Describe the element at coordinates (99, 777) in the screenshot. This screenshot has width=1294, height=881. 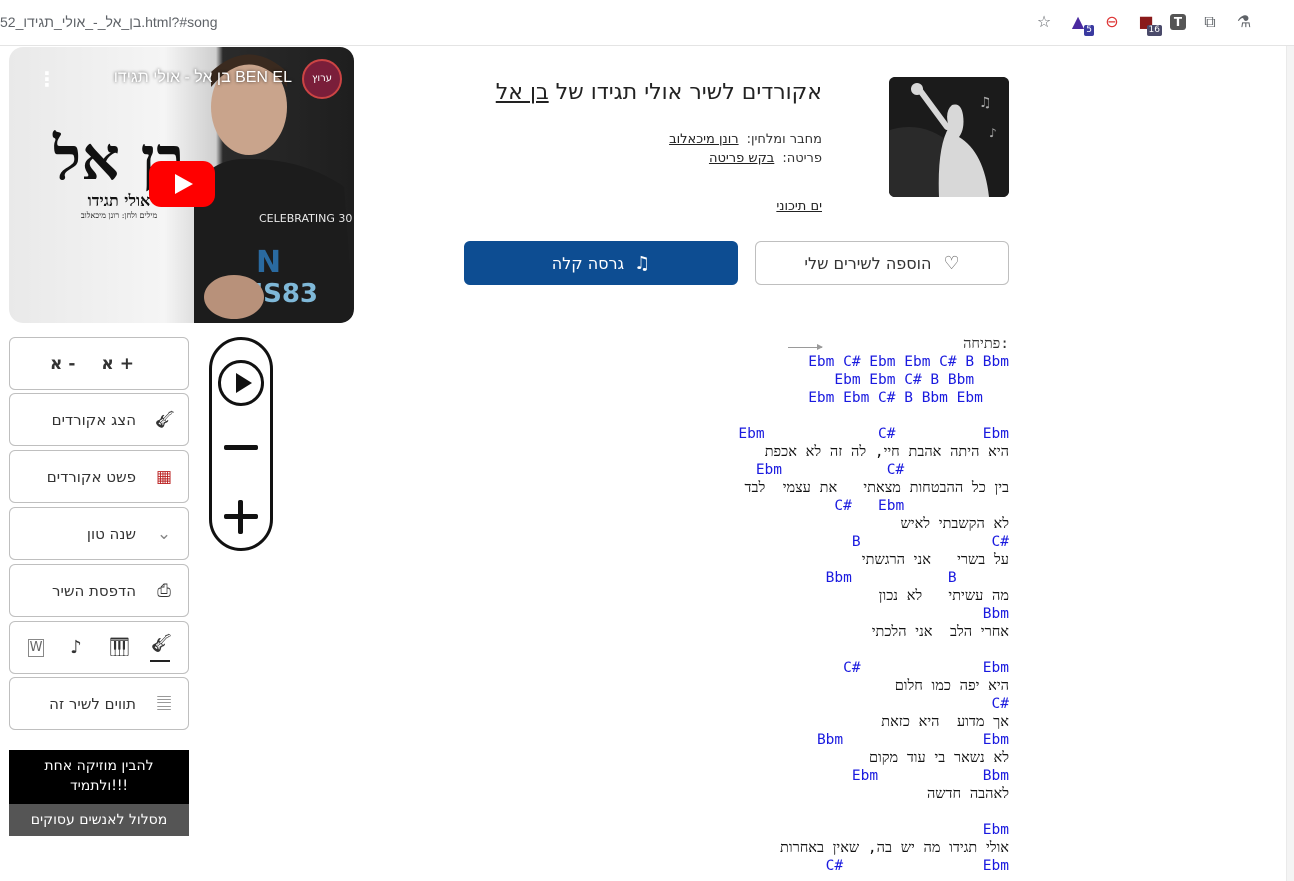
I see `promo-headline: להבין מוזיקה אחת ולתמיד!!!` at that location.